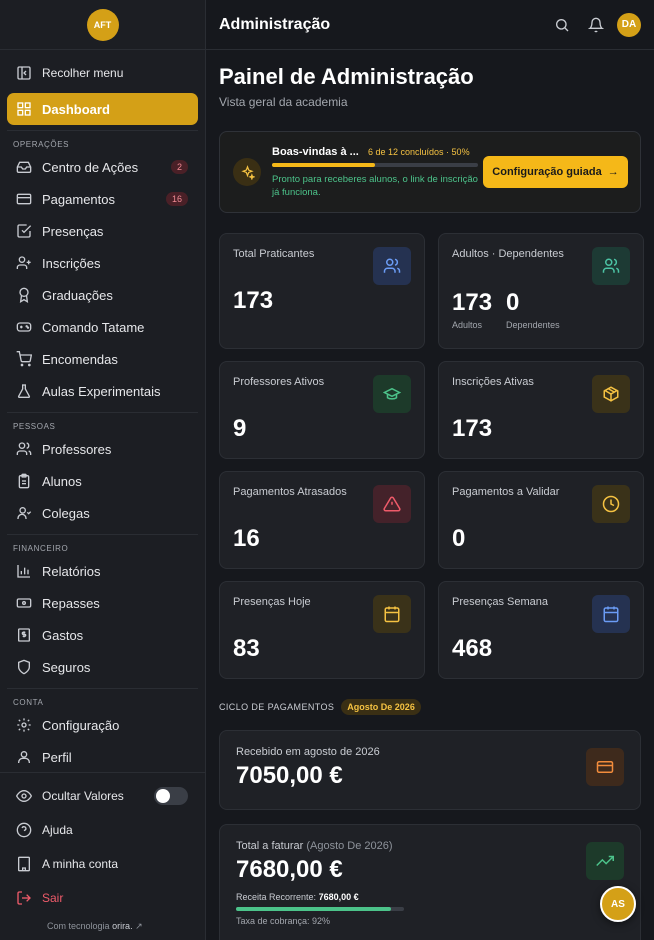 This screenshot has width=654, height=940. What do you see at coordinates (430, 770) in the screenshot?
I see `received-card: Recebido em agosto de 2026 7050,00 €` at bounding box center [430, 770].